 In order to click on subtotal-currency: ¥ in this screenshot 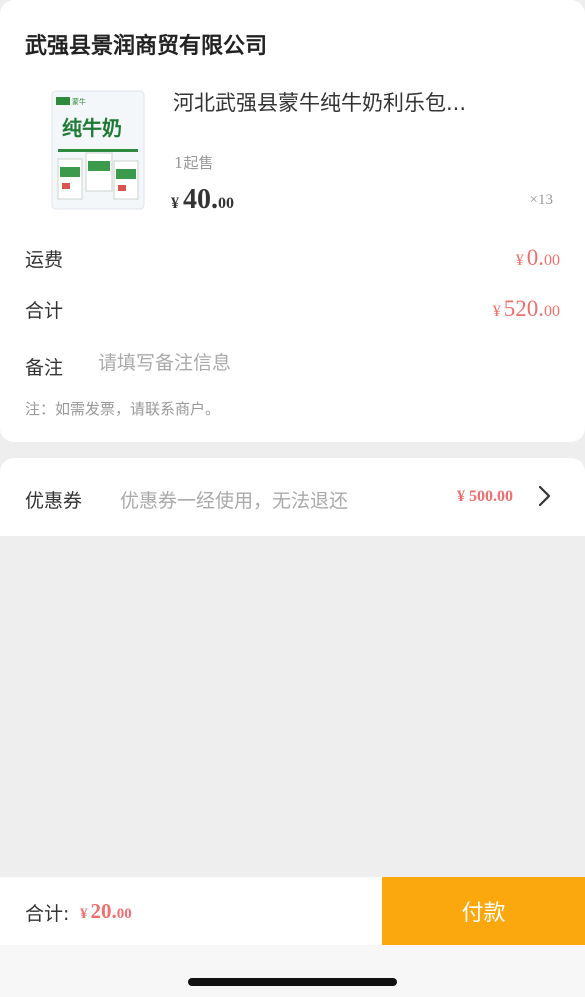, I will do `click(496, 311)`.